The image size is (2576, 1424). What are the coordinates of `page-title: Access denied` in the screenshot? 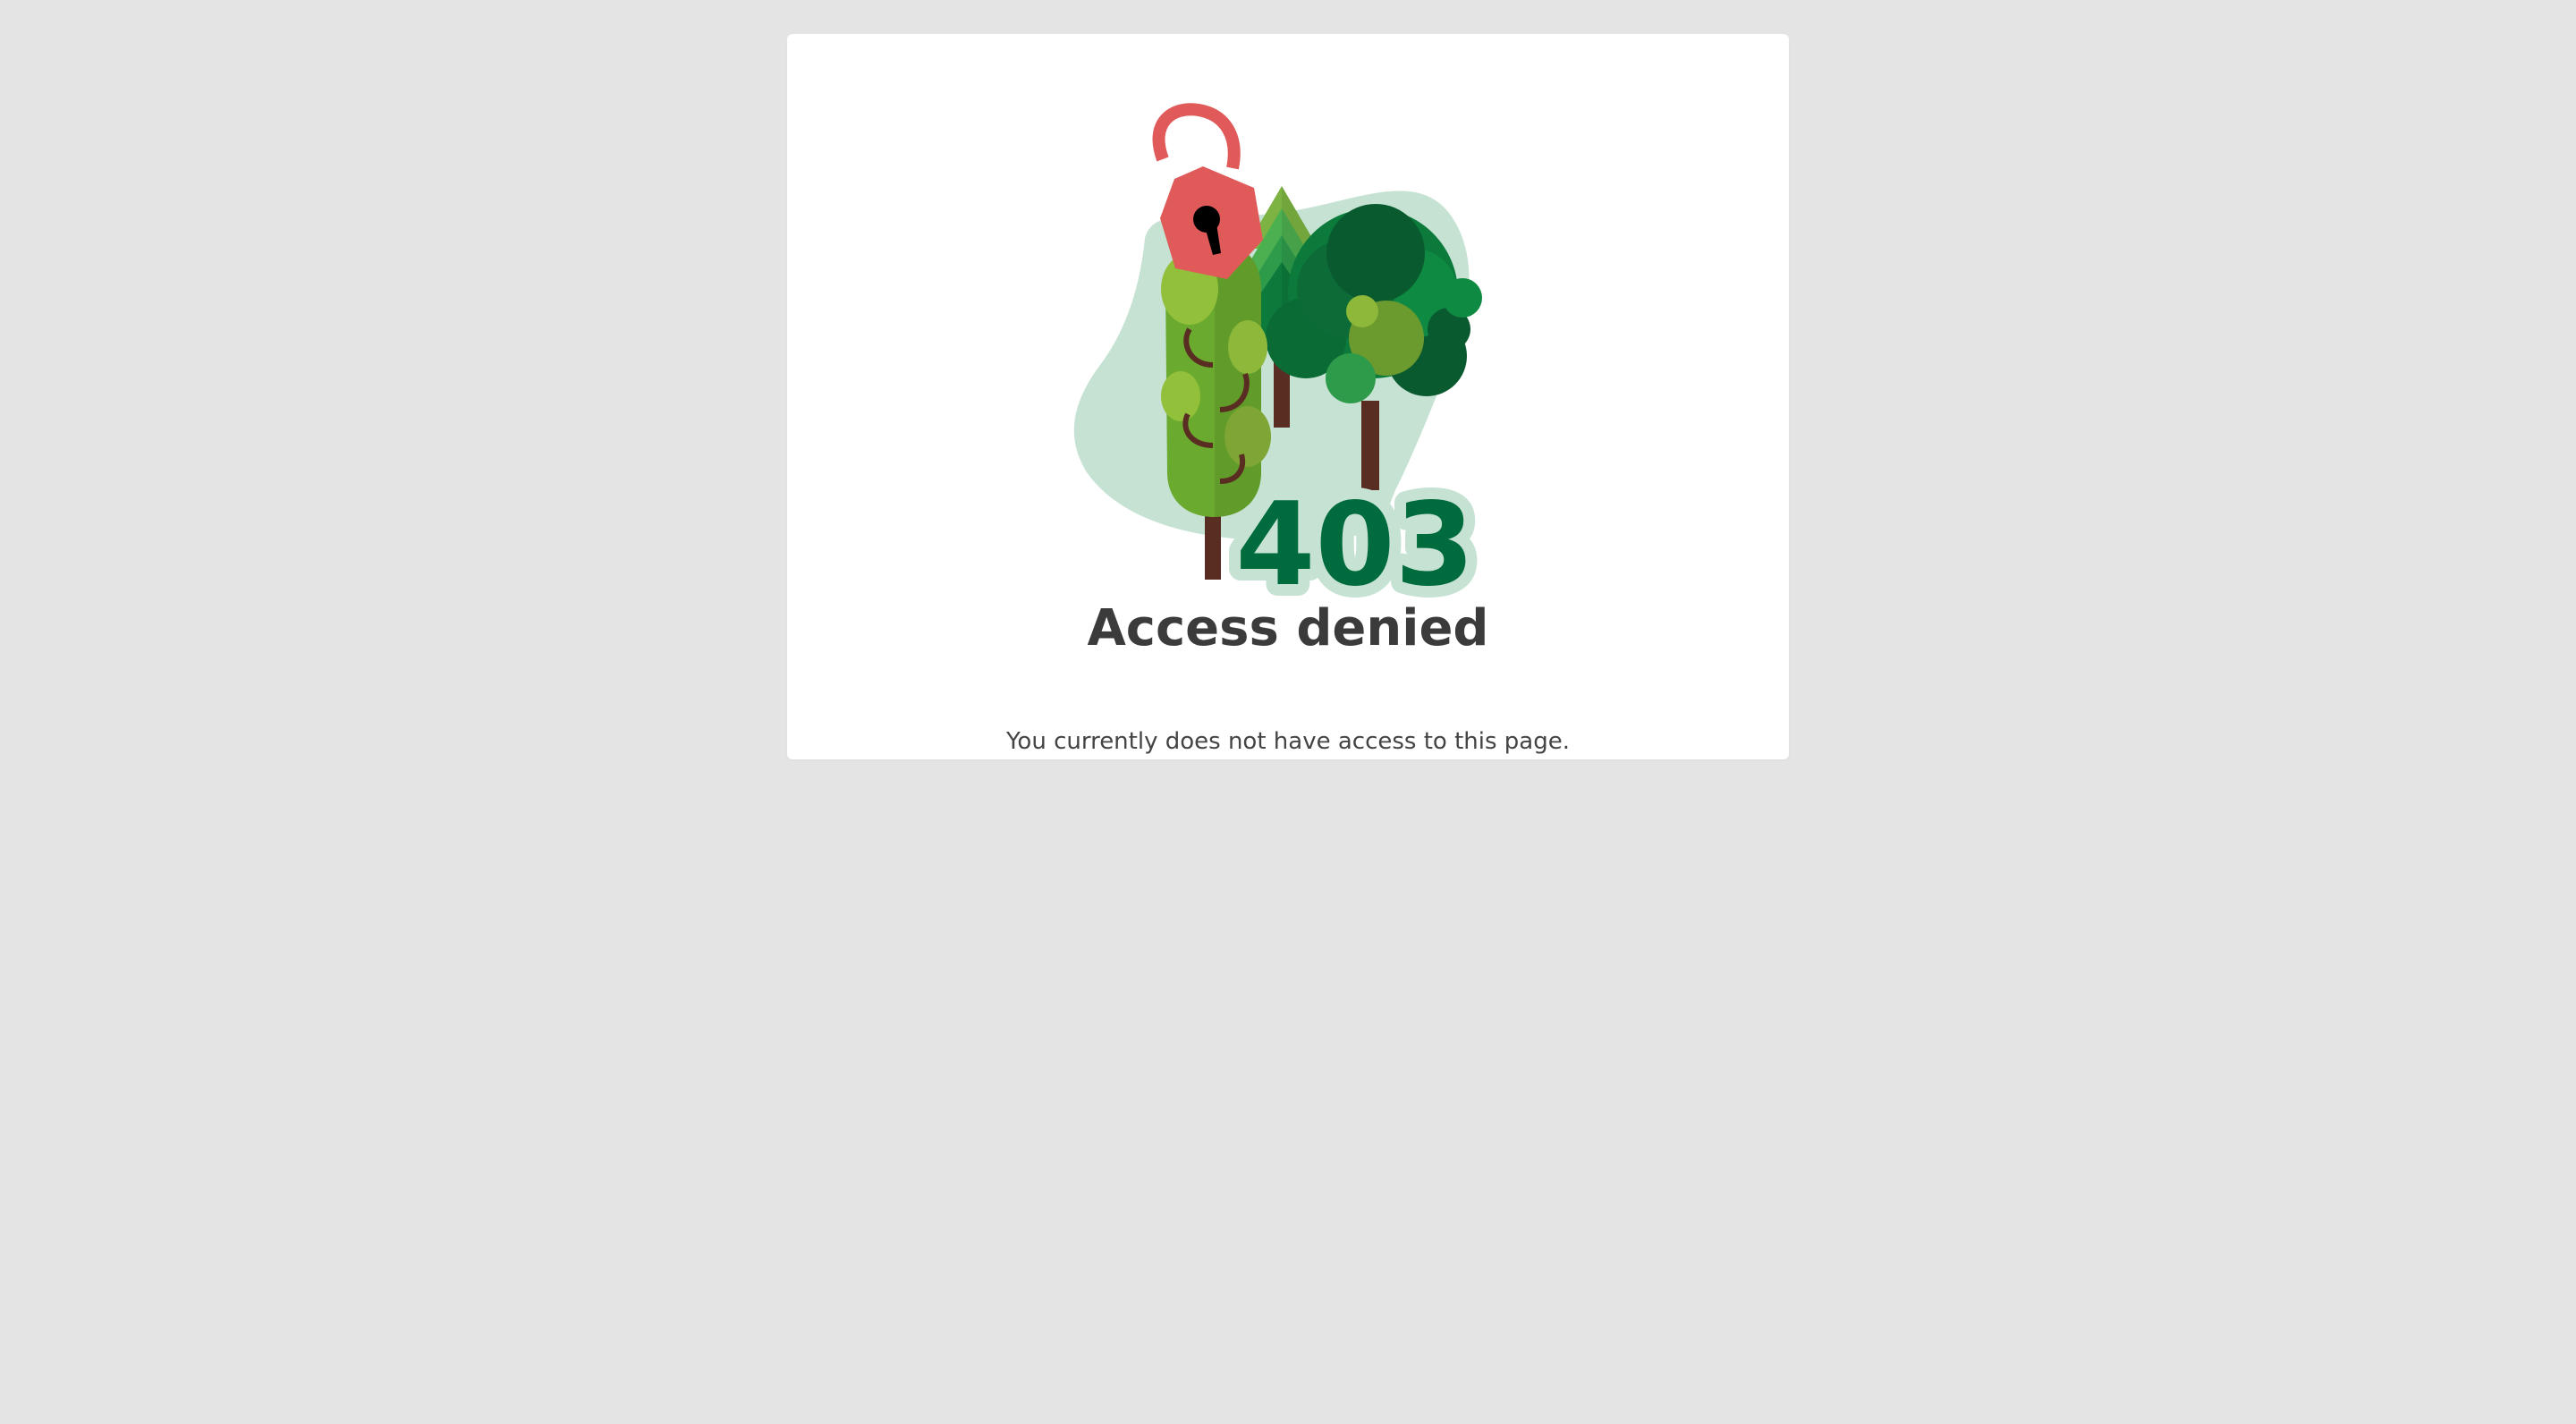 It's located at (1288, 628).